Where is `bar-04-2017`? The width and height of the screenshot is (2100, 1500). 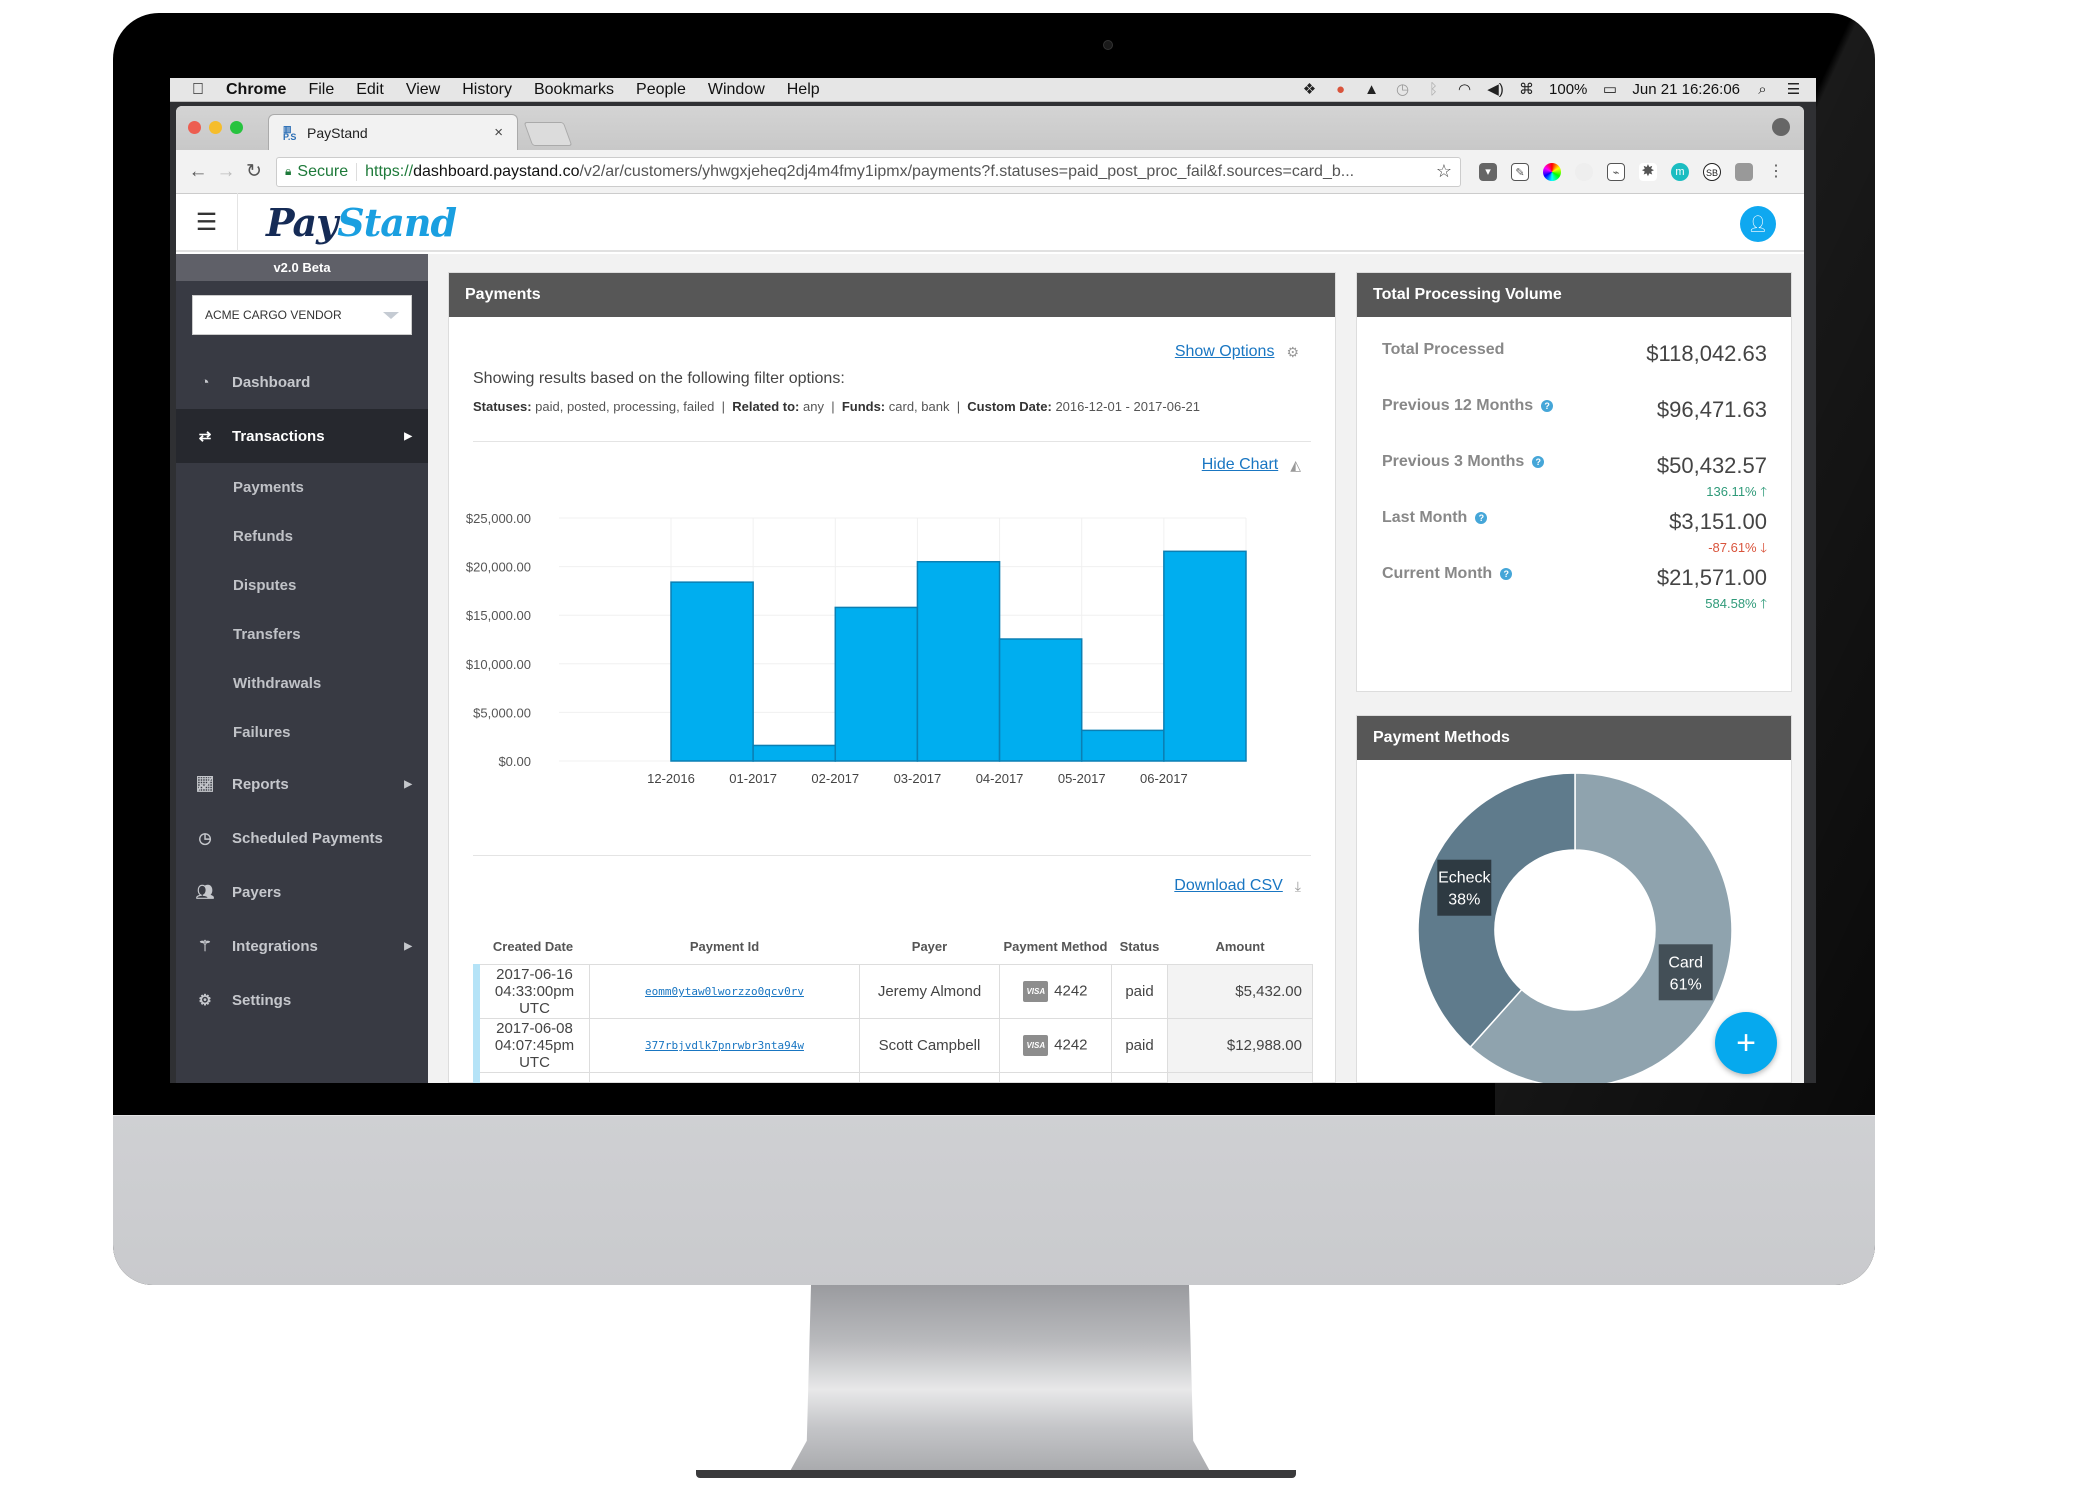
bar-04-2017 is located at coordinates (1040, 700).